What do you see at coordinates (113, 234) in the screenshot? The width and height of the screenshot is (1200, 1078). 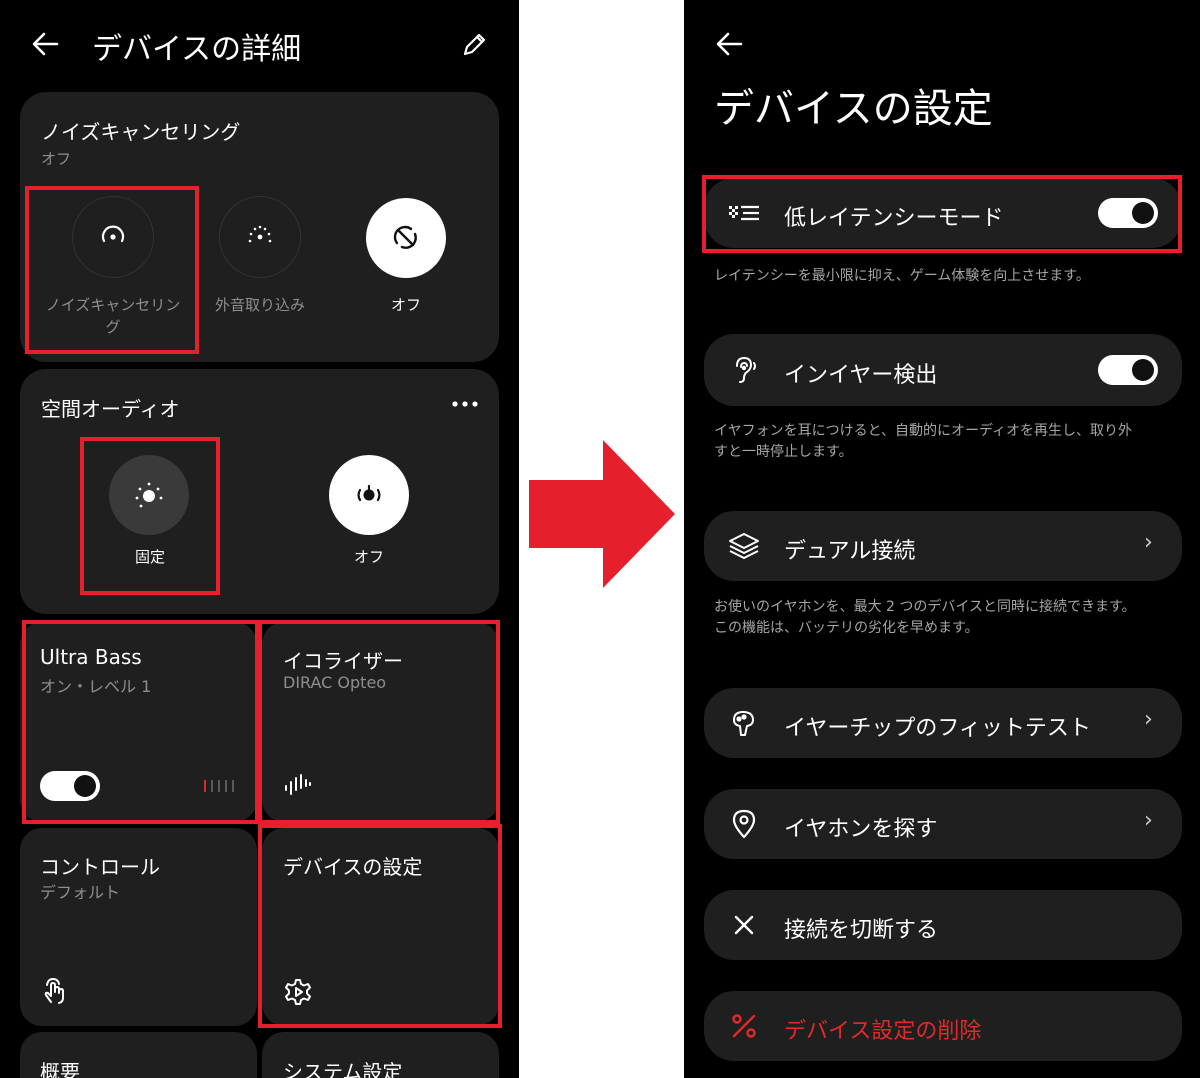 I see `noise-cancel-icon` at bounding box center [113, 234].